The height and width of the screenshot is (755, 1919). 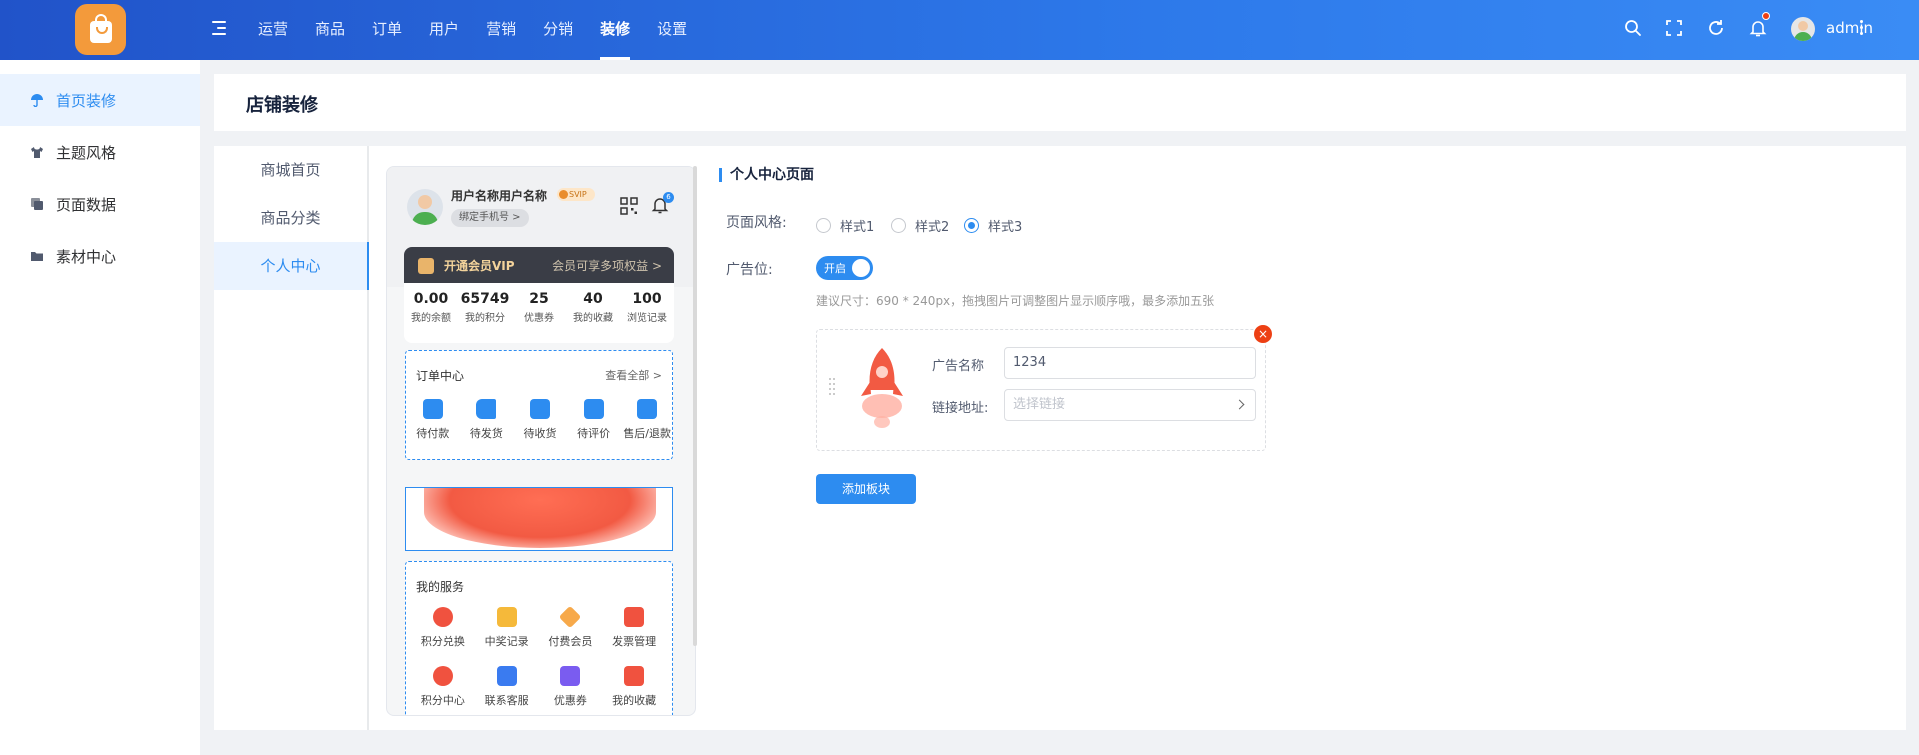 What do you see at coordinates (443, 687) in the screenshot?
I see `service-points-center: 积分中心` at bounding box center [443, 687].